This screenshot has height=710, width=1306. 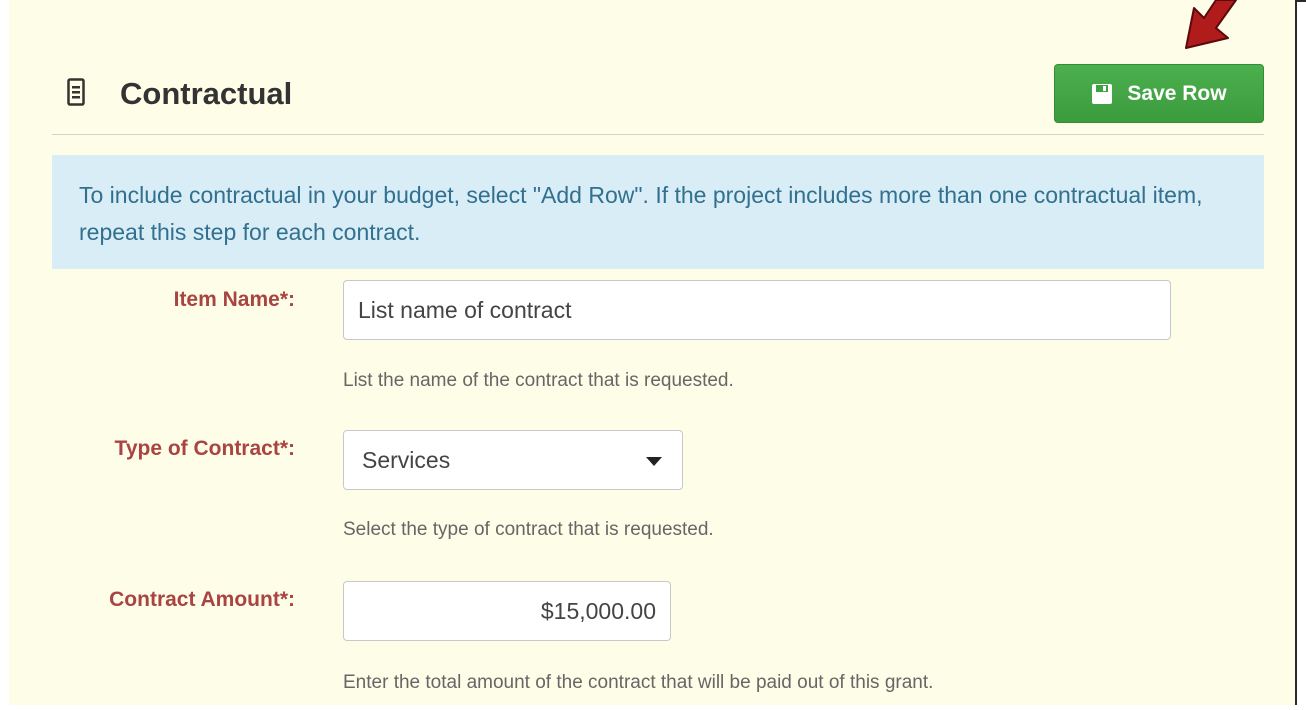 What do you see at coordinates (406, 459) in the screenshot?
I see `contract-type-value: Services` at bounding box center [406, 459].